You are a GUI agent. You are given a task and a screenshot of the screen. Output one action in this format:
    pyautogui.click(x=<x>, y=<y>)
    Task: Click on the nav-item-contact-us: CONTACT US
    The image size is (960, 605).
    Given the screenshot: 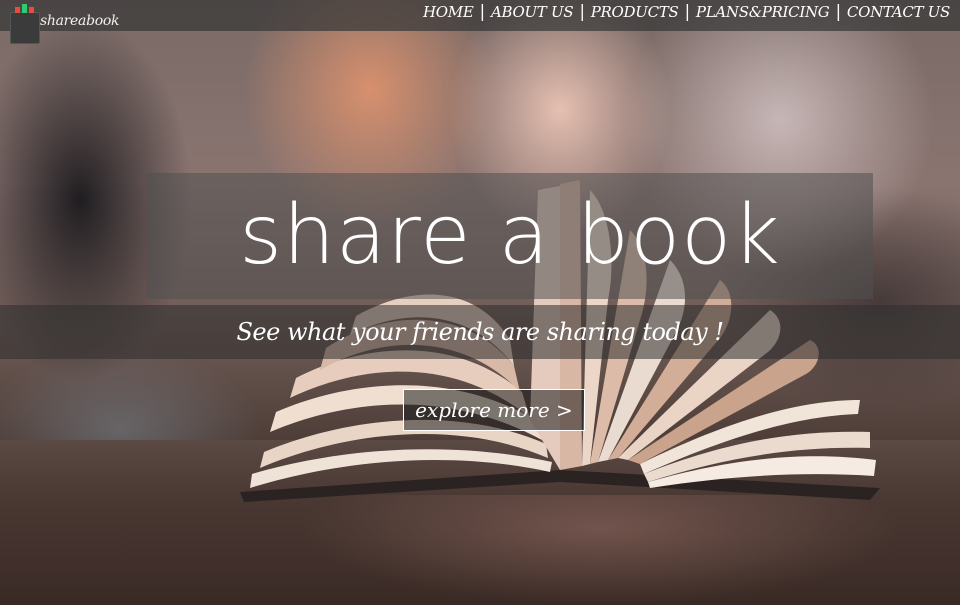 What is the action you would take?
    pyautogui.click(x=898, y=12)
    